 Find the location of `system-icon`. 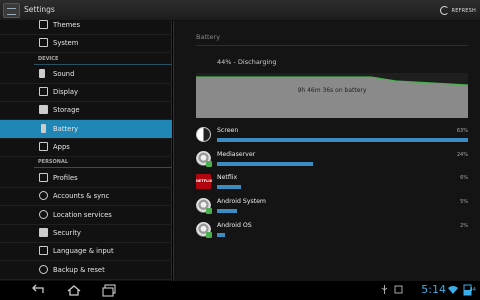

system-icon is located at coordinates (43, 42).